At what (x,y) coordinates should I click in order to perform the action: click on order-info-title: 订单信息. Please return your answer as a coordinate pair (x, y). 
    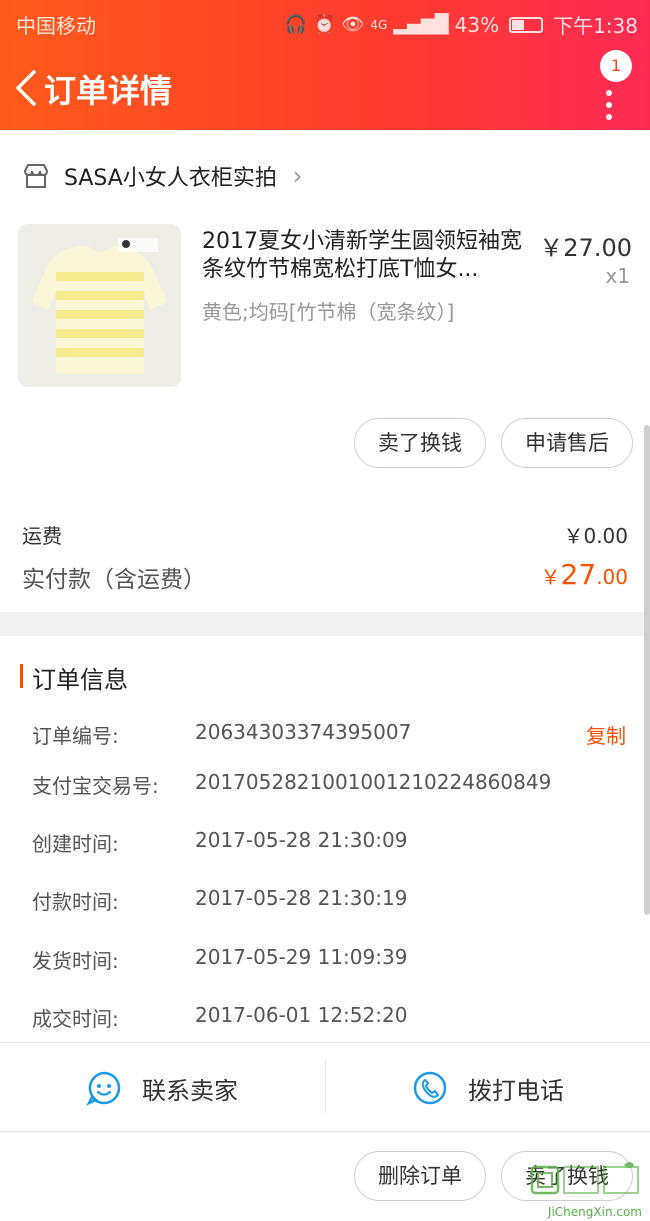
    Looking at the image, I should click on (80, 680).